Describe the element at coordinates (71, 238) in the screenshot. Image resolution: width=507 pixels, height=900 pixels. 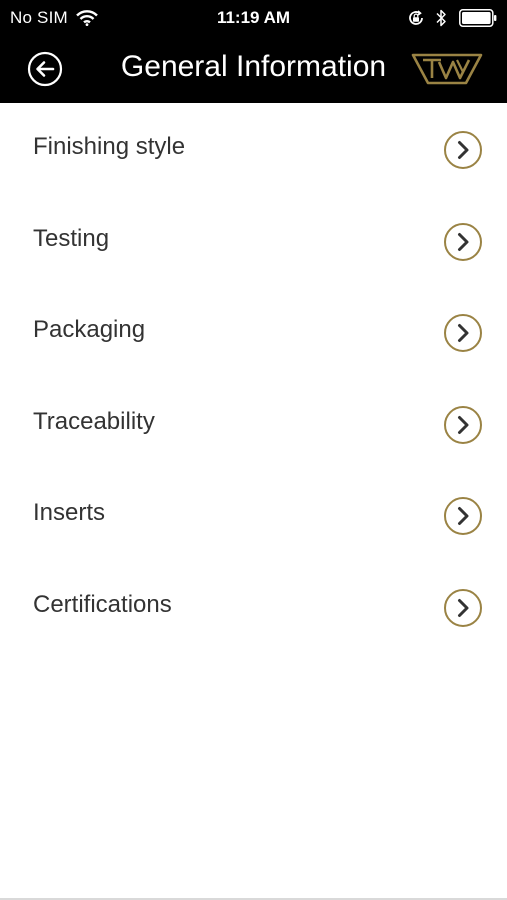
I see `list-item-label: Testing` at that location.